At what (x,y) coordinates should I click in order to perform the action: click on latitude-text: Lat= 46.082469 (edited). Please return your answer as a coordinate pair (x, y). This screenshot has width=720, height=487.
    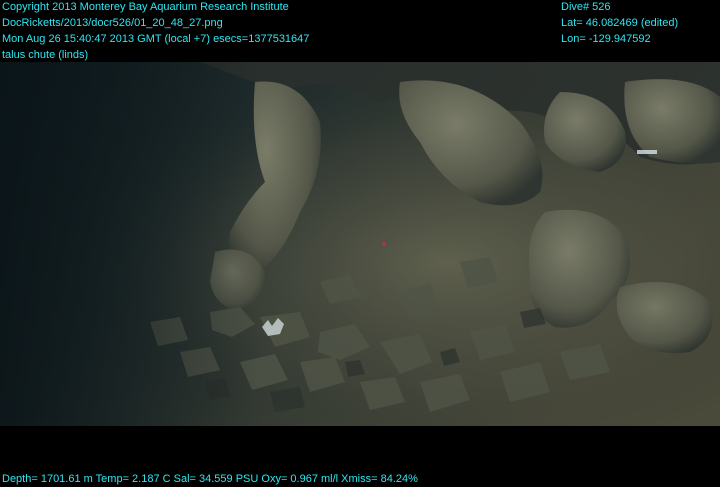
    Looking at the image, I should click on (620, 23).